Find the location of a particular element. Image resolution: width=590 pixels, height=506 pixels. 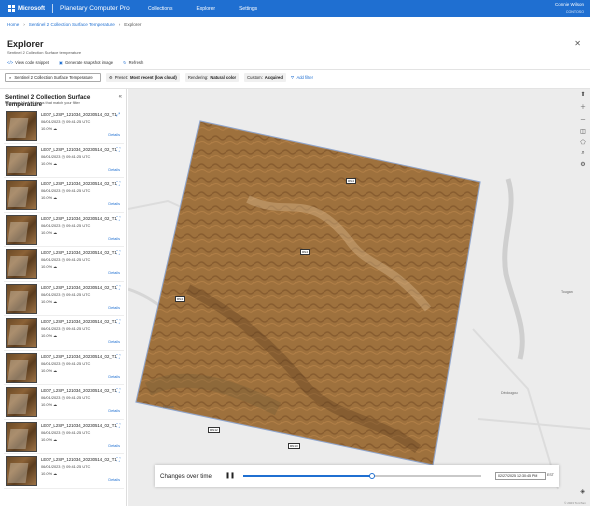

nav-settings: Settings is located at coordinates (248, 9).